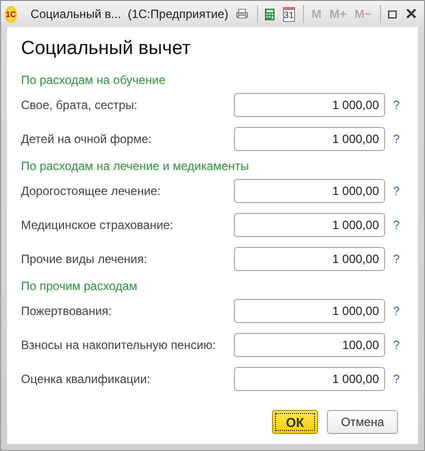 The image size is (425, 451). Describe the element at coordinates (91, 191) in the screenshot. I see `field-label: Дорогостоящее лечение:` at that location.